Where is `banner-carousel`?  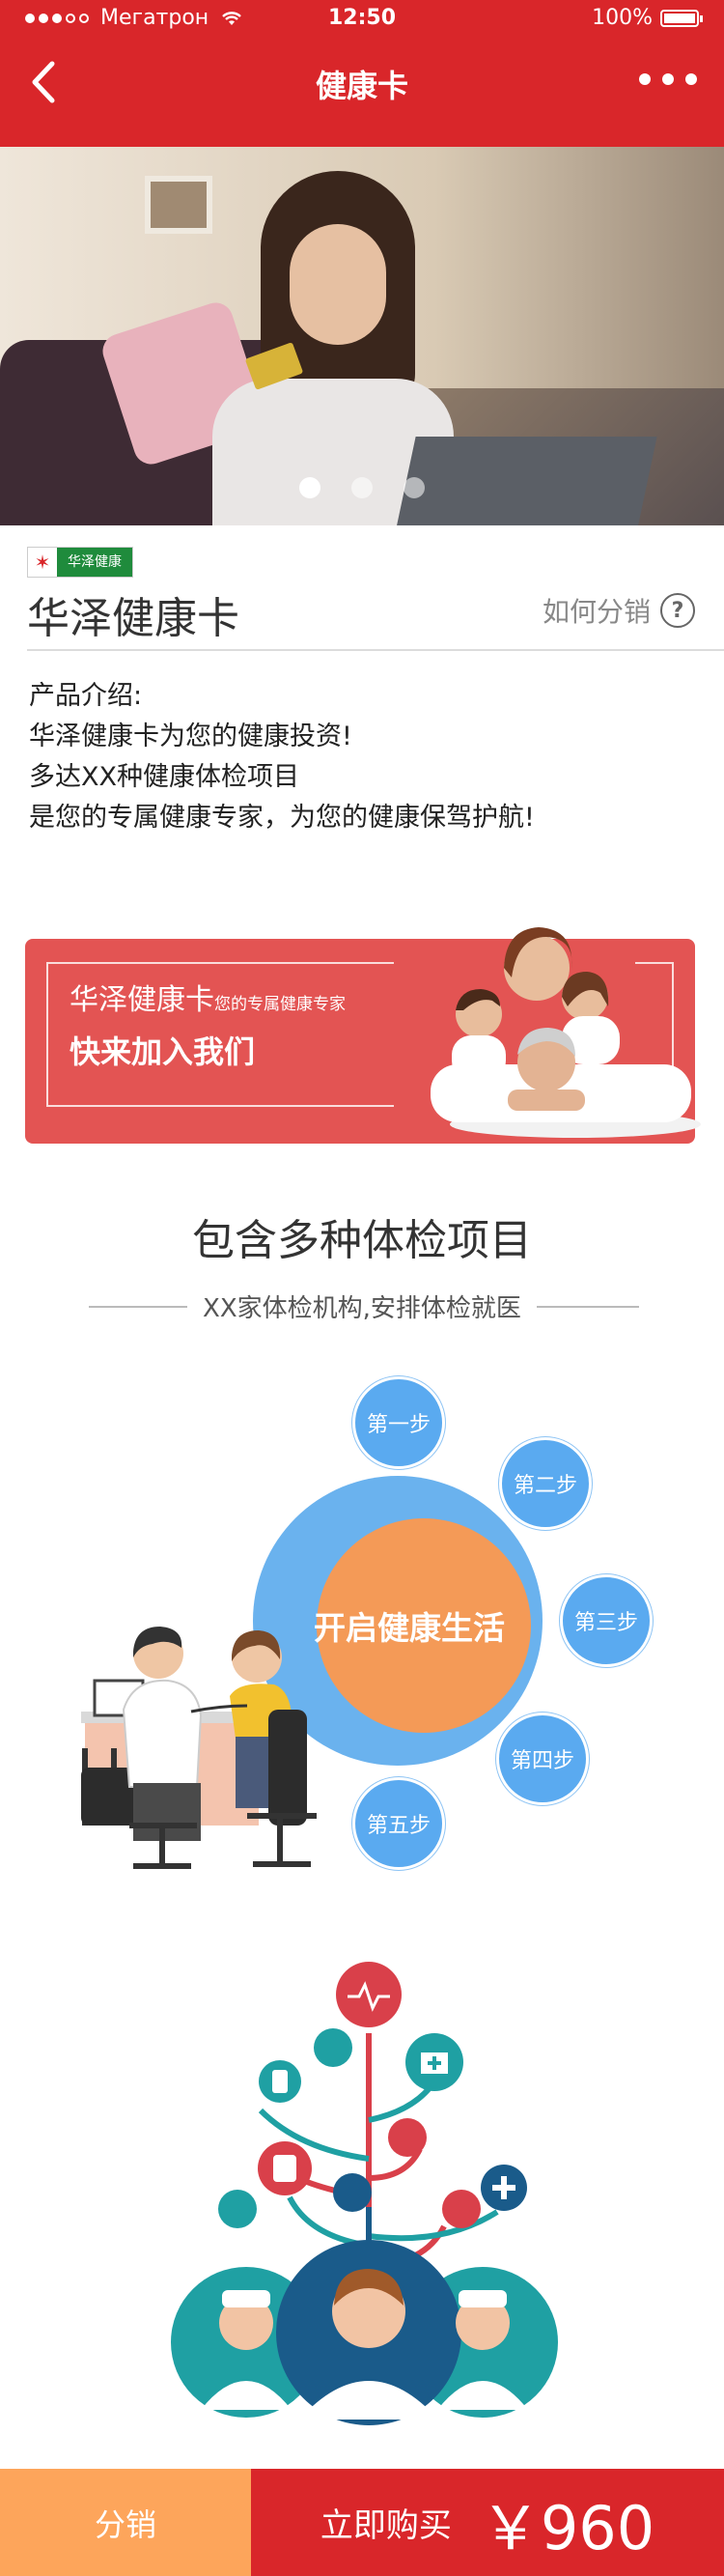 banner-carousel is located at coordinates (362, 336).